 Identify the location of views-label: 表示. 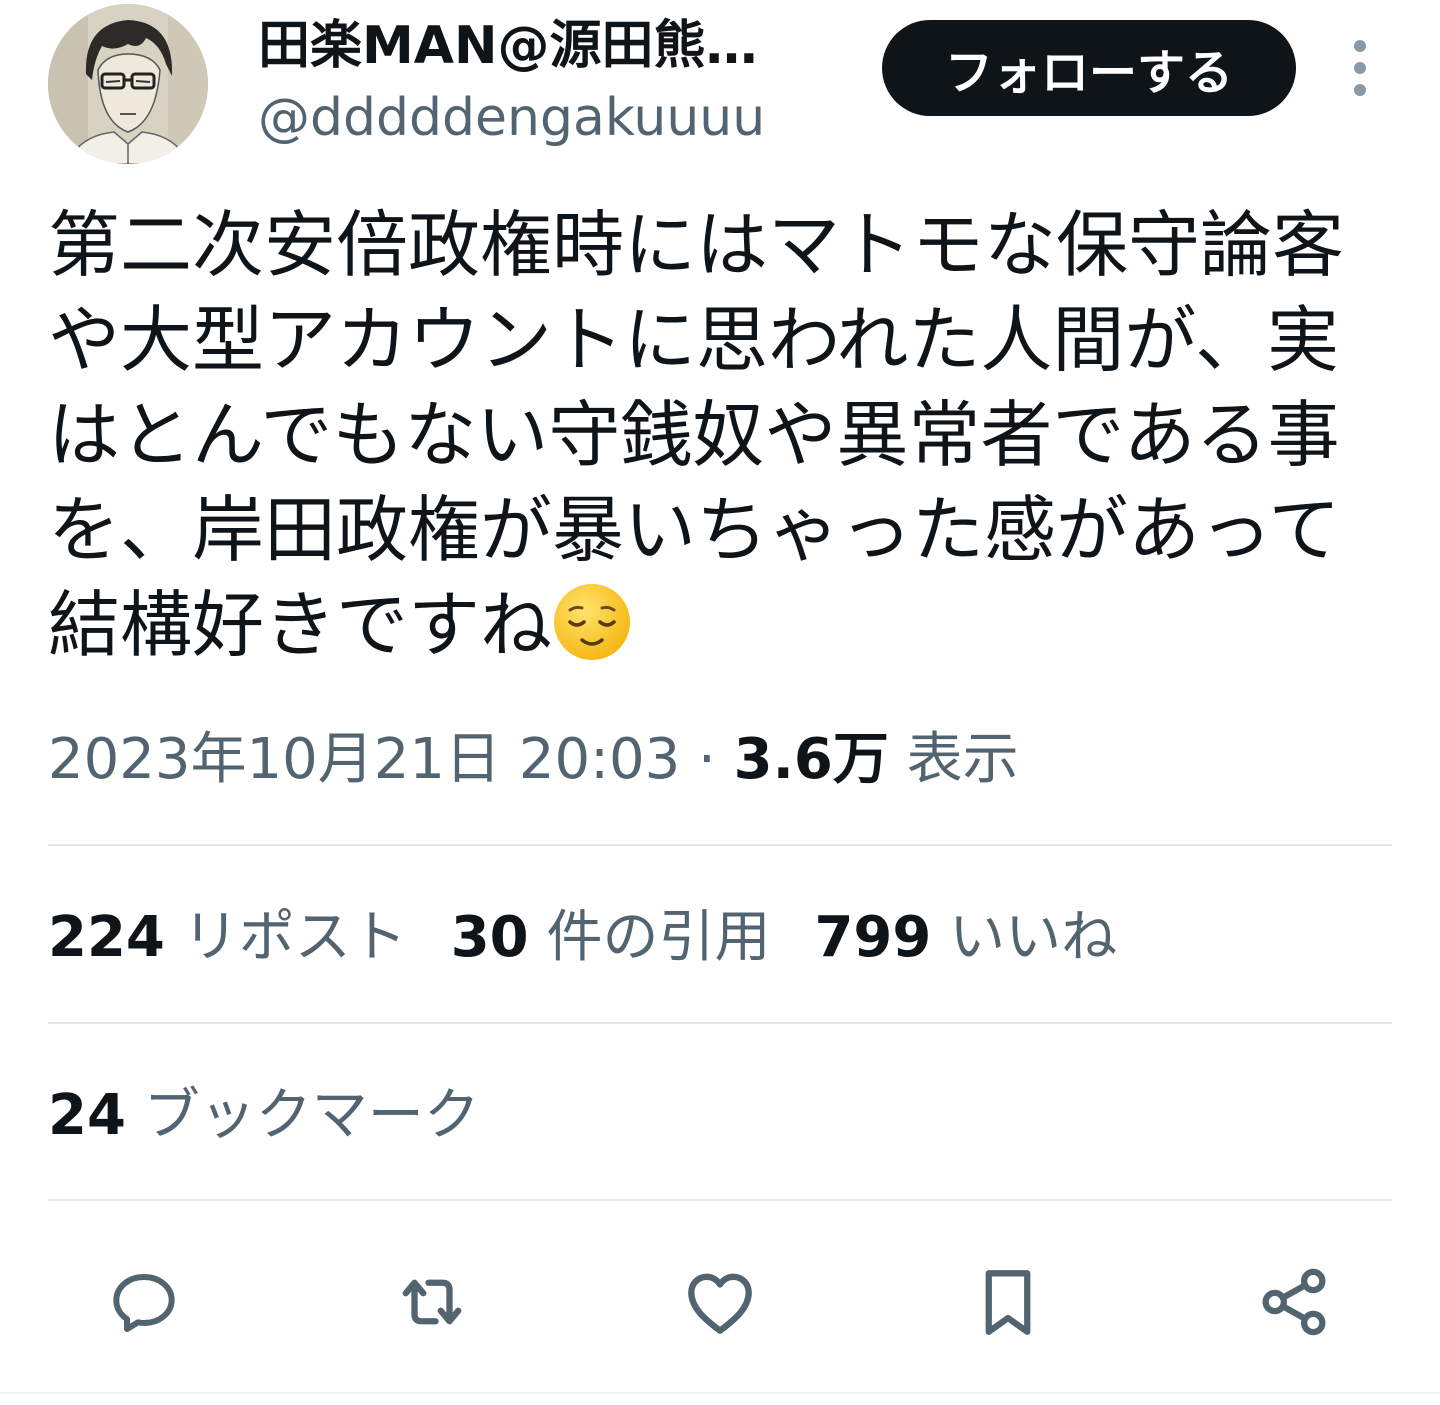
(953, 759).